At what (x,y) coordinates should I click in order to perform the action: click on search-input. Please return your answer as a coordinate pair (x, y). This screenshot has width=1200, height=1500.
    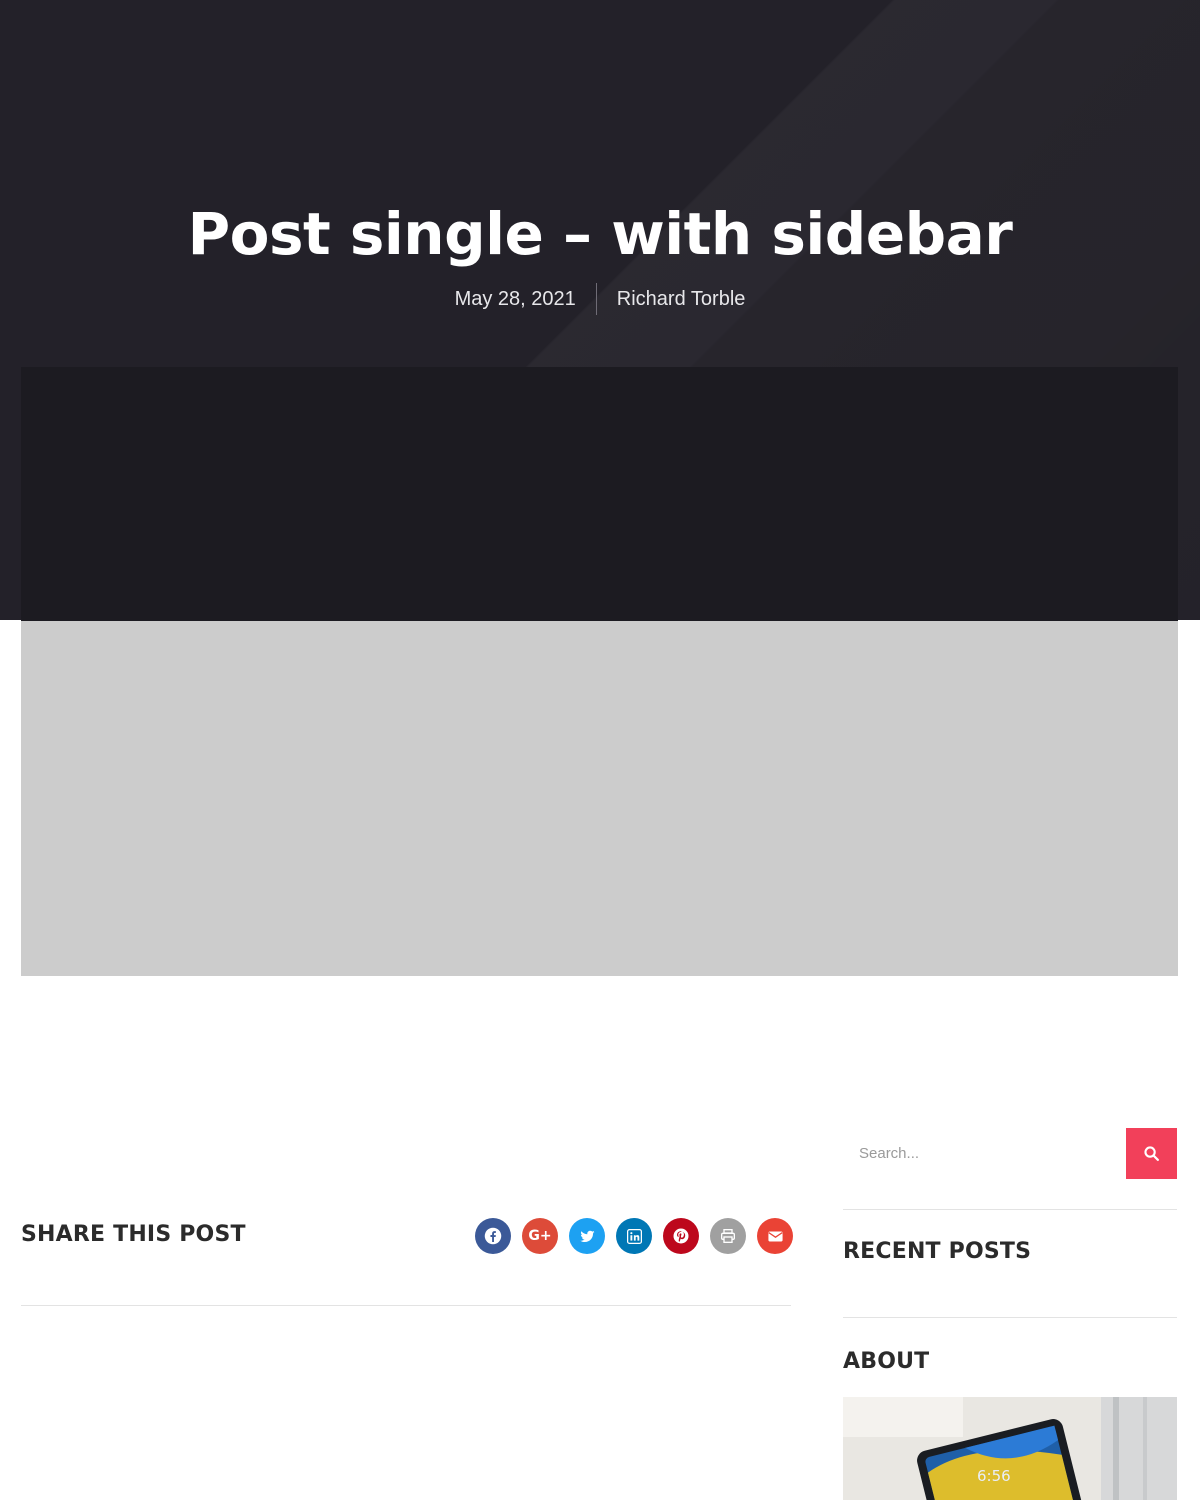
    Looking at the image, I should click on (984, 1153).